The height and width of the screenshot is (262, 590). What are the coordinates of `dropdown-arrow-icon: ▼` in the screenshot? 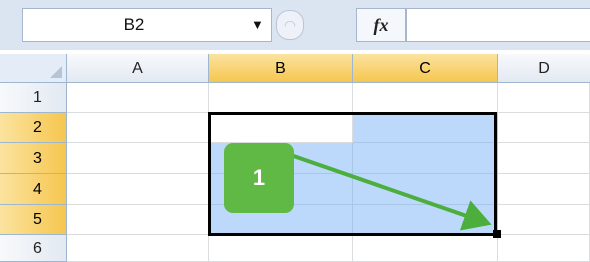 It's located at (257, 25).